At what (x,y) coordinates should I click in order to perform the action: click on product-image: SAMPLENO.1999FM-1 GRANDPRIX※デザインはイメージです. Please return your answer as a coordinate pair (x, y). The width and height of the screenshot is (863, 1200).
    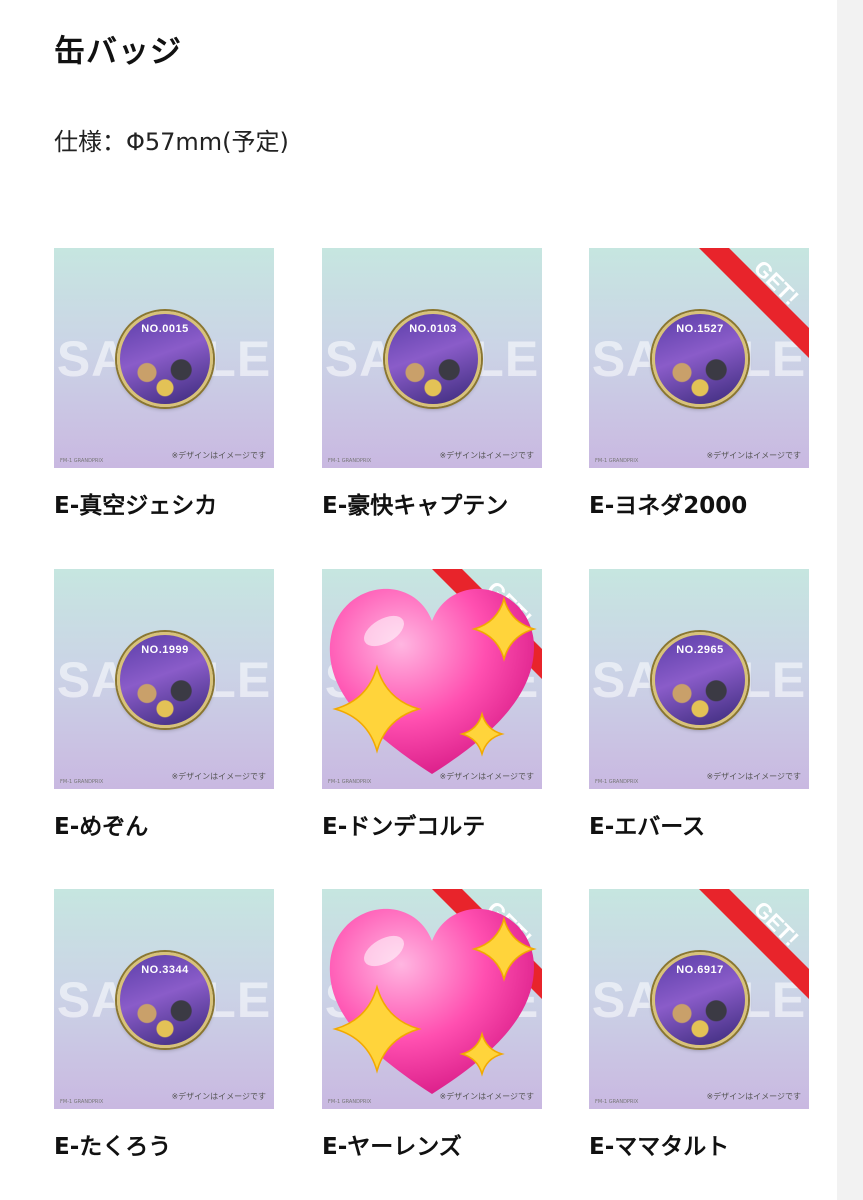
    Looking at the image, I should click on (164, 679).